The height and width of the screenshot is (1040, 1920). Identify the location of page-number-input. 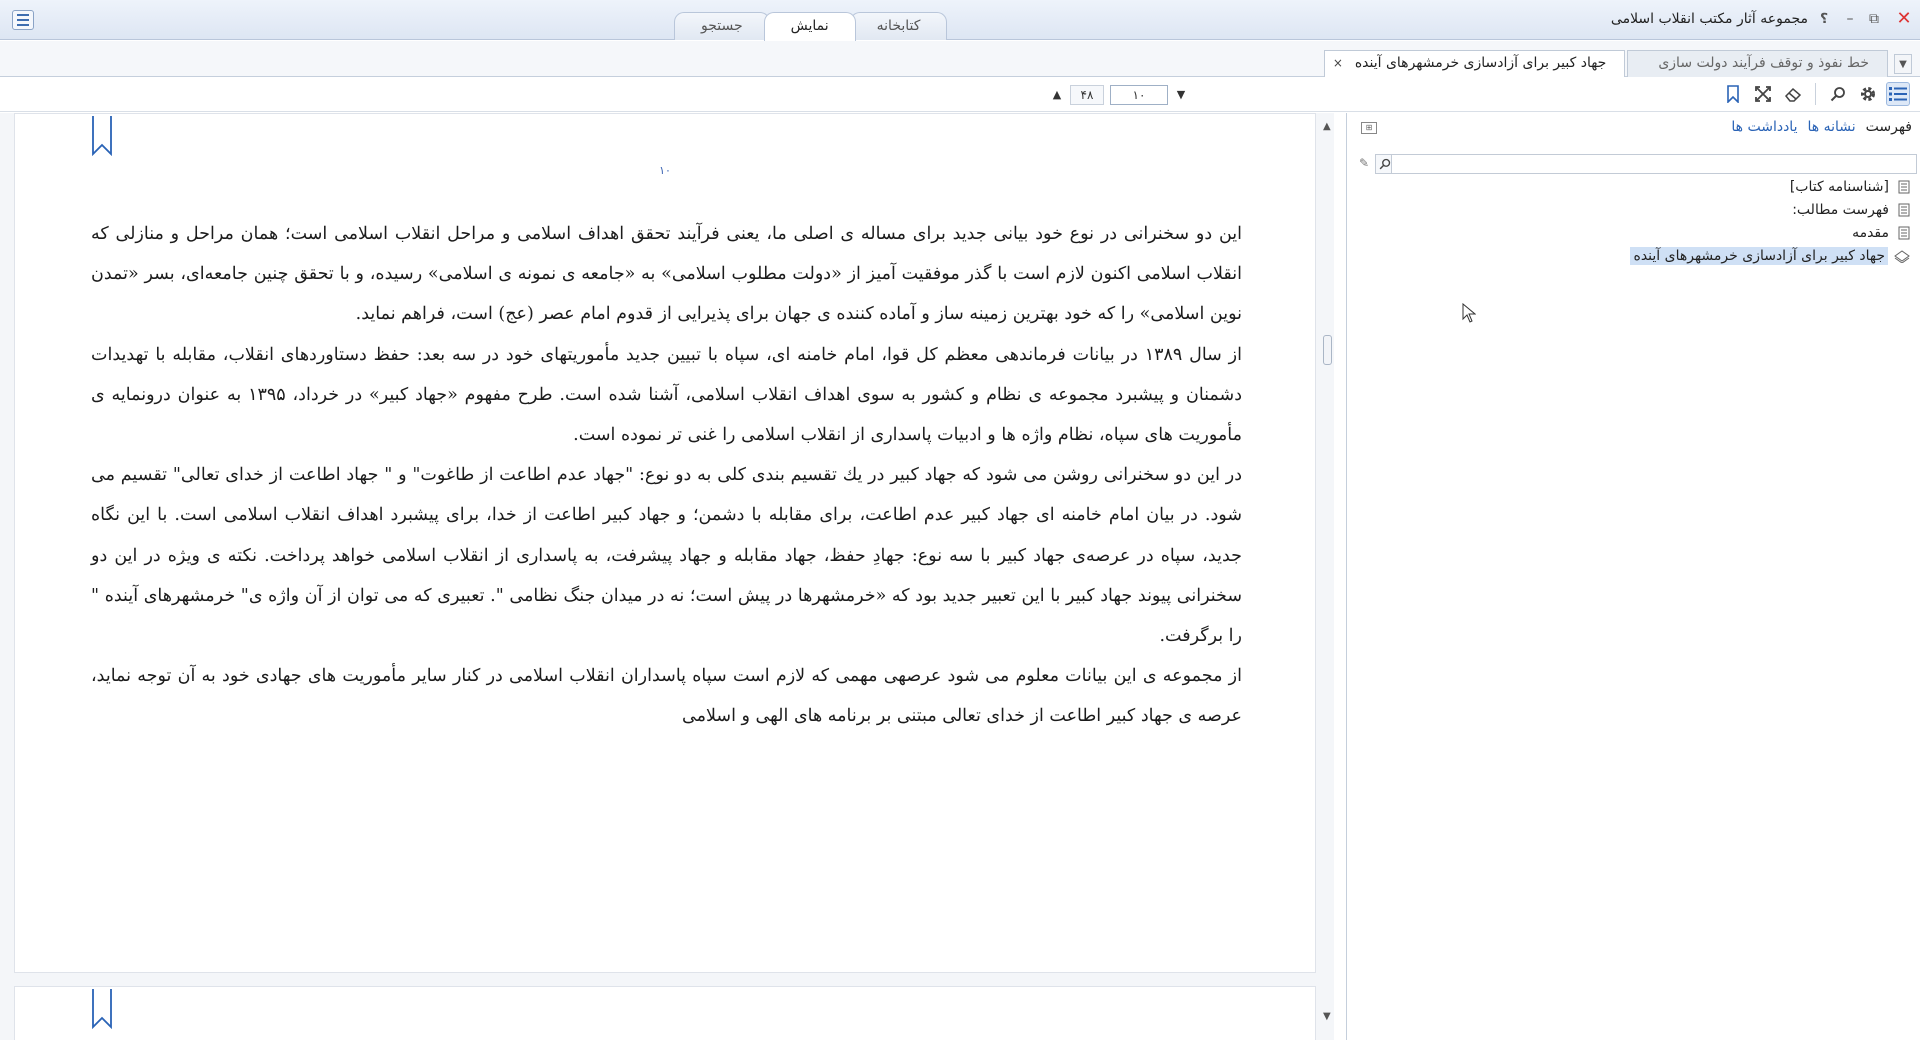
(1139, 95).